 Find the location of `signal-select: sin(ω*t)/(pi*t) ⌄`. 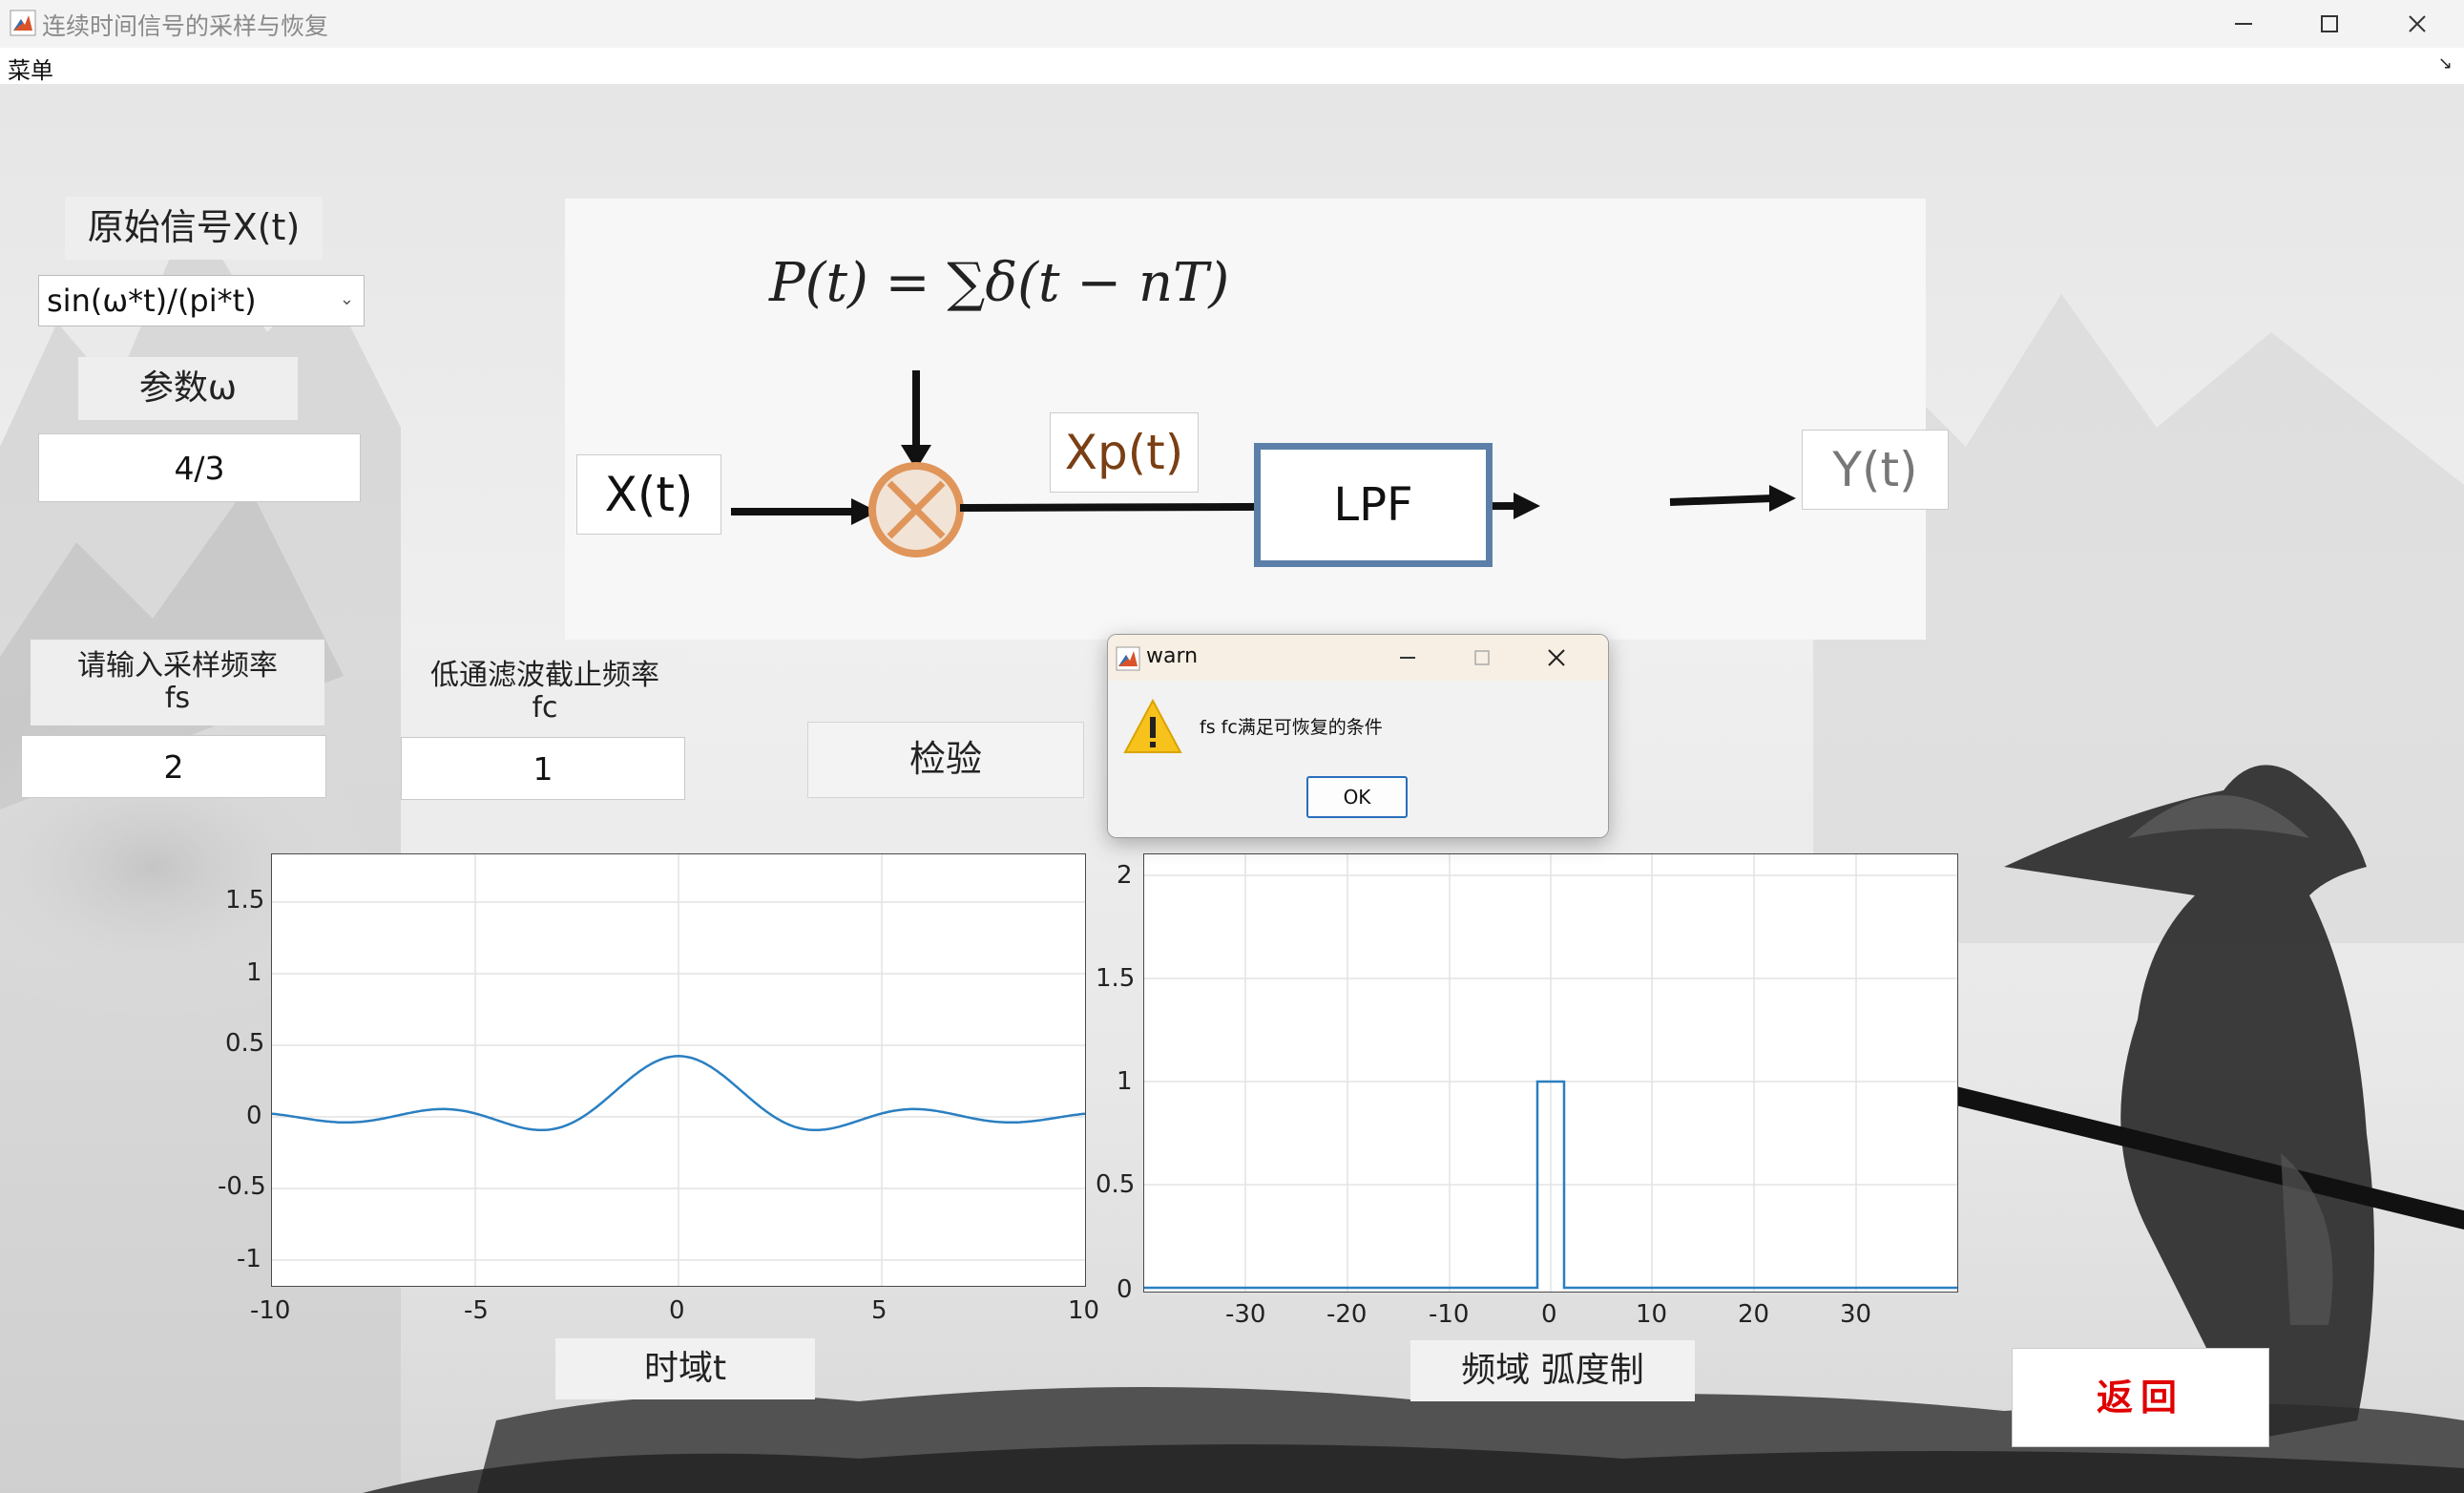

signal-select: sin(ω*t)/(pi*t) ⌄ is located at coordinates (202, 300).